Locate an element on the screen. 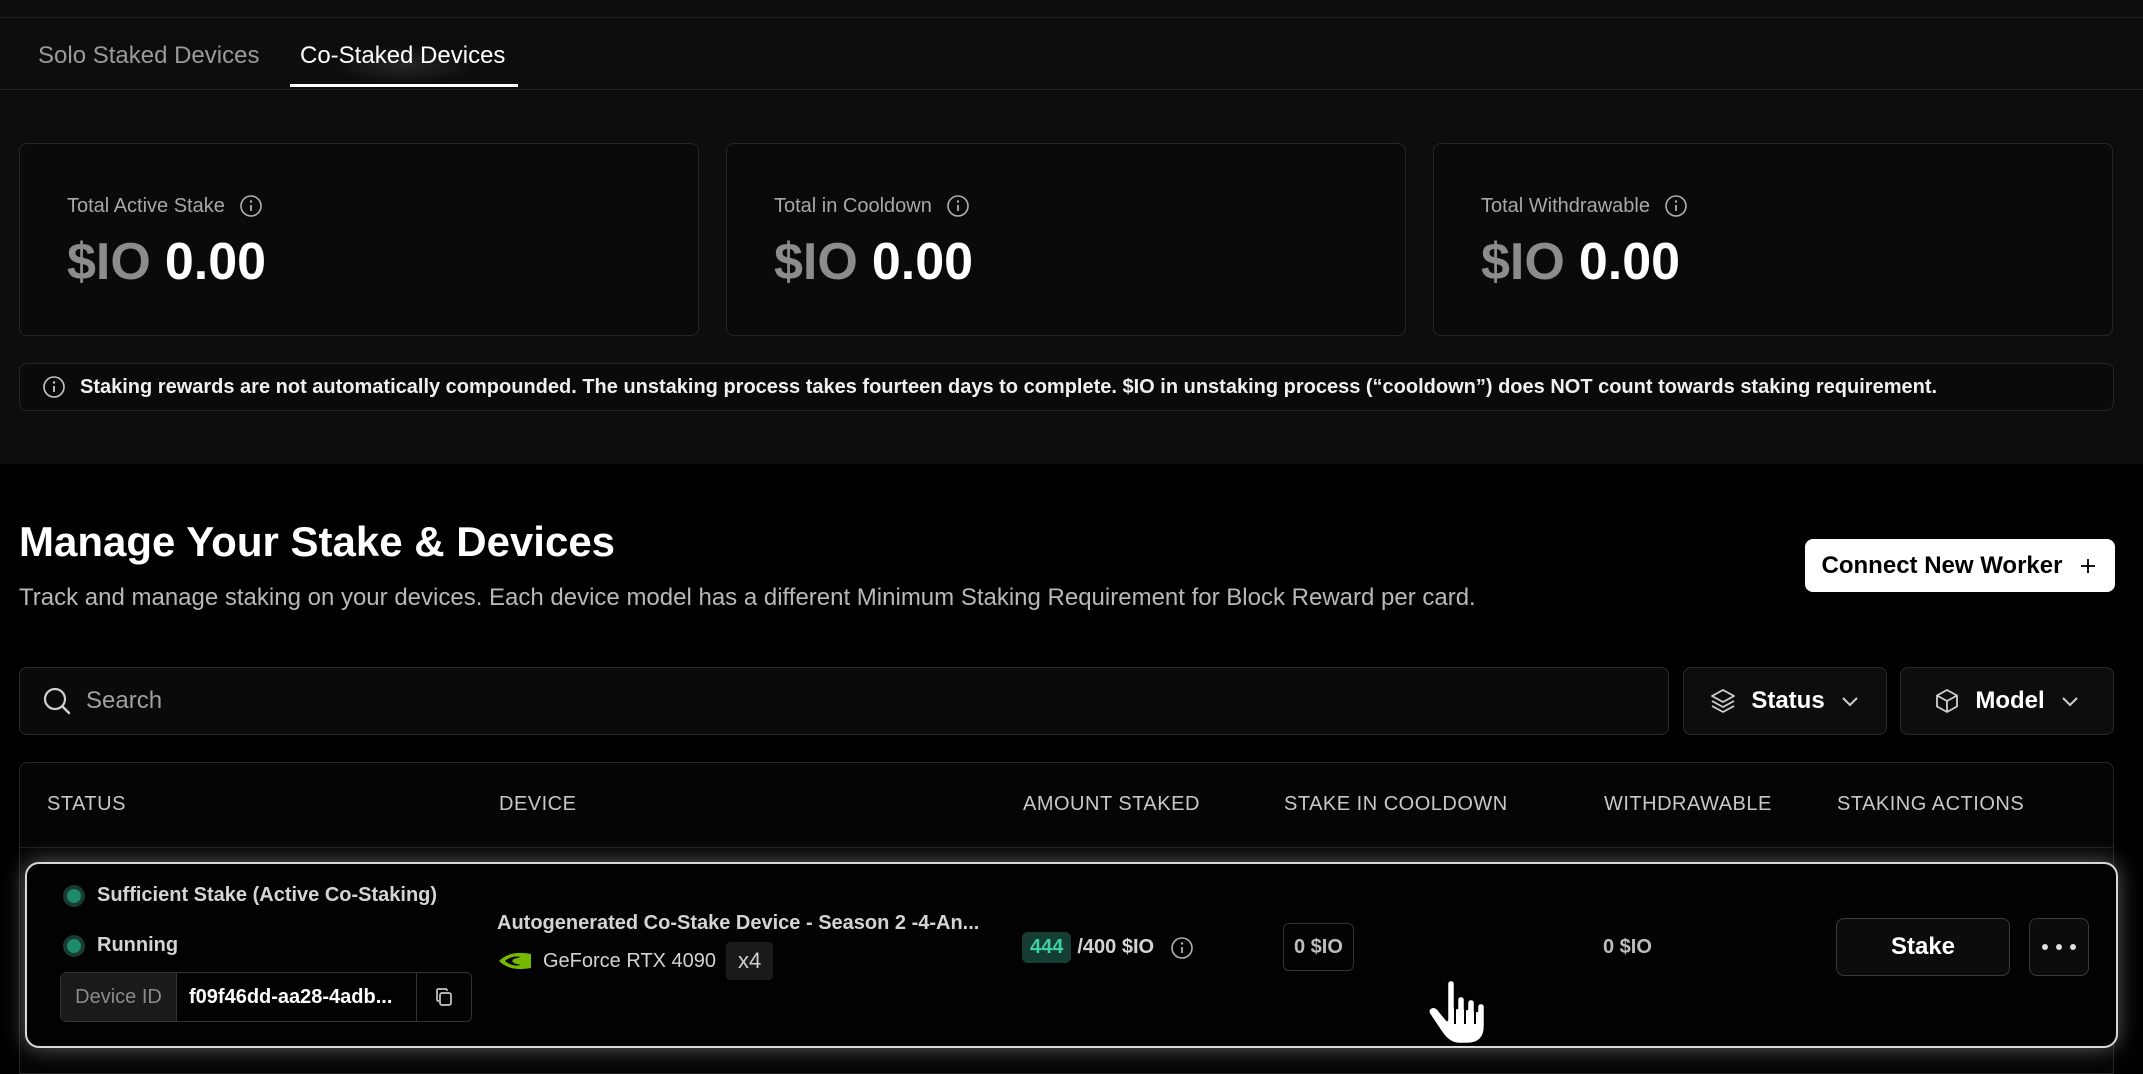 This screenshot has width=2143, height=1074. section-title: Manage Your Stake & Devices is located at coordinates (317, 541).